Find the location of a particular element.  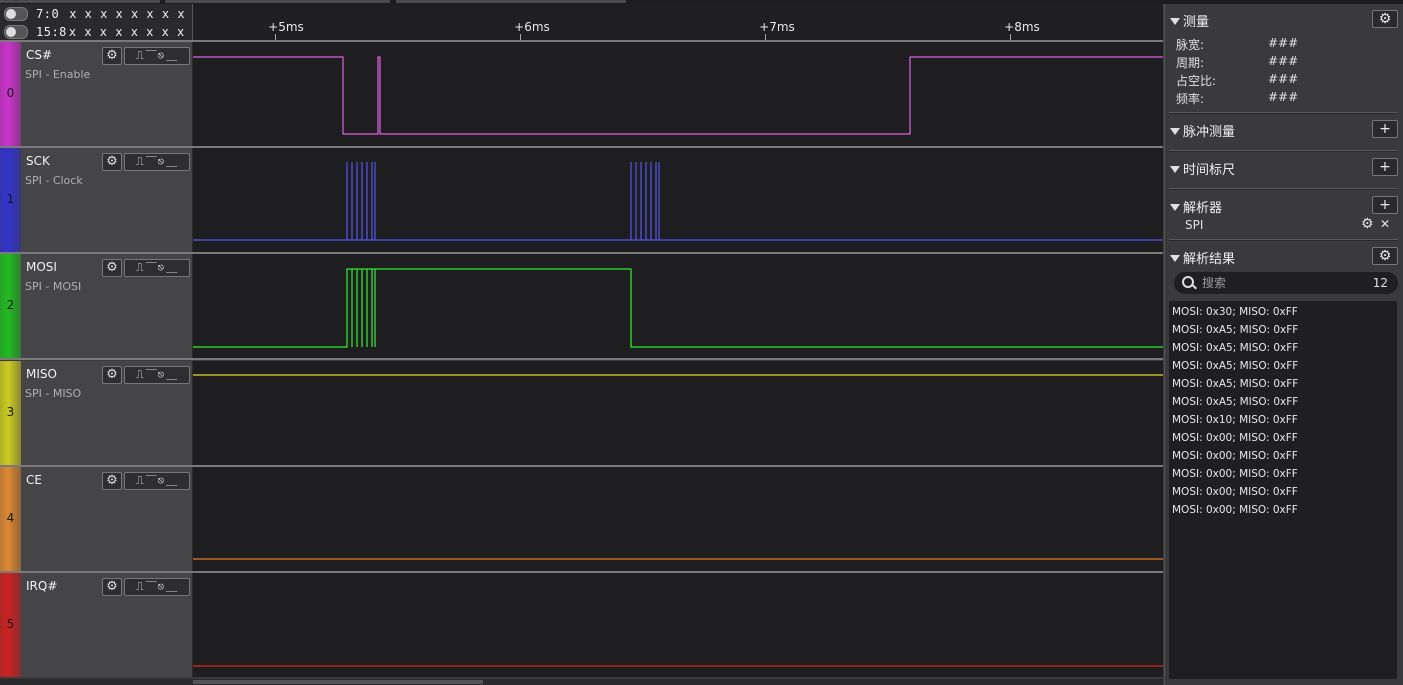

waveform-sck is located at coordinates (678, 200).